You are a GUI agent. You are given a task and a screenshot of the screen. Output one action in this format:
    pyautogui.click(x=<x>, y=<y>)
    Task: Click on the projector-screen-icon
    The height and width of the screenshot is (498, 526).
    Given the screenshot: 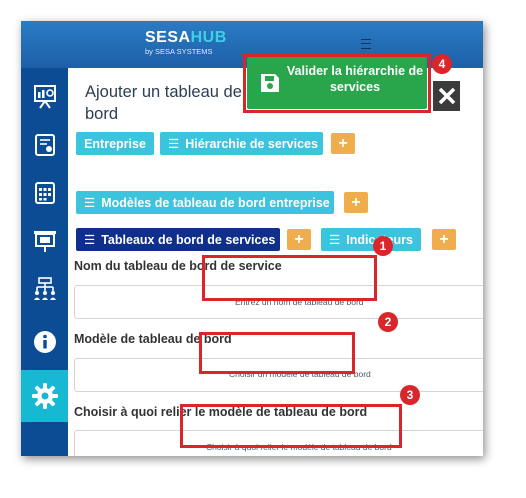 What is the action you would take?
    pyautogui.click(x=44, y=241)
    